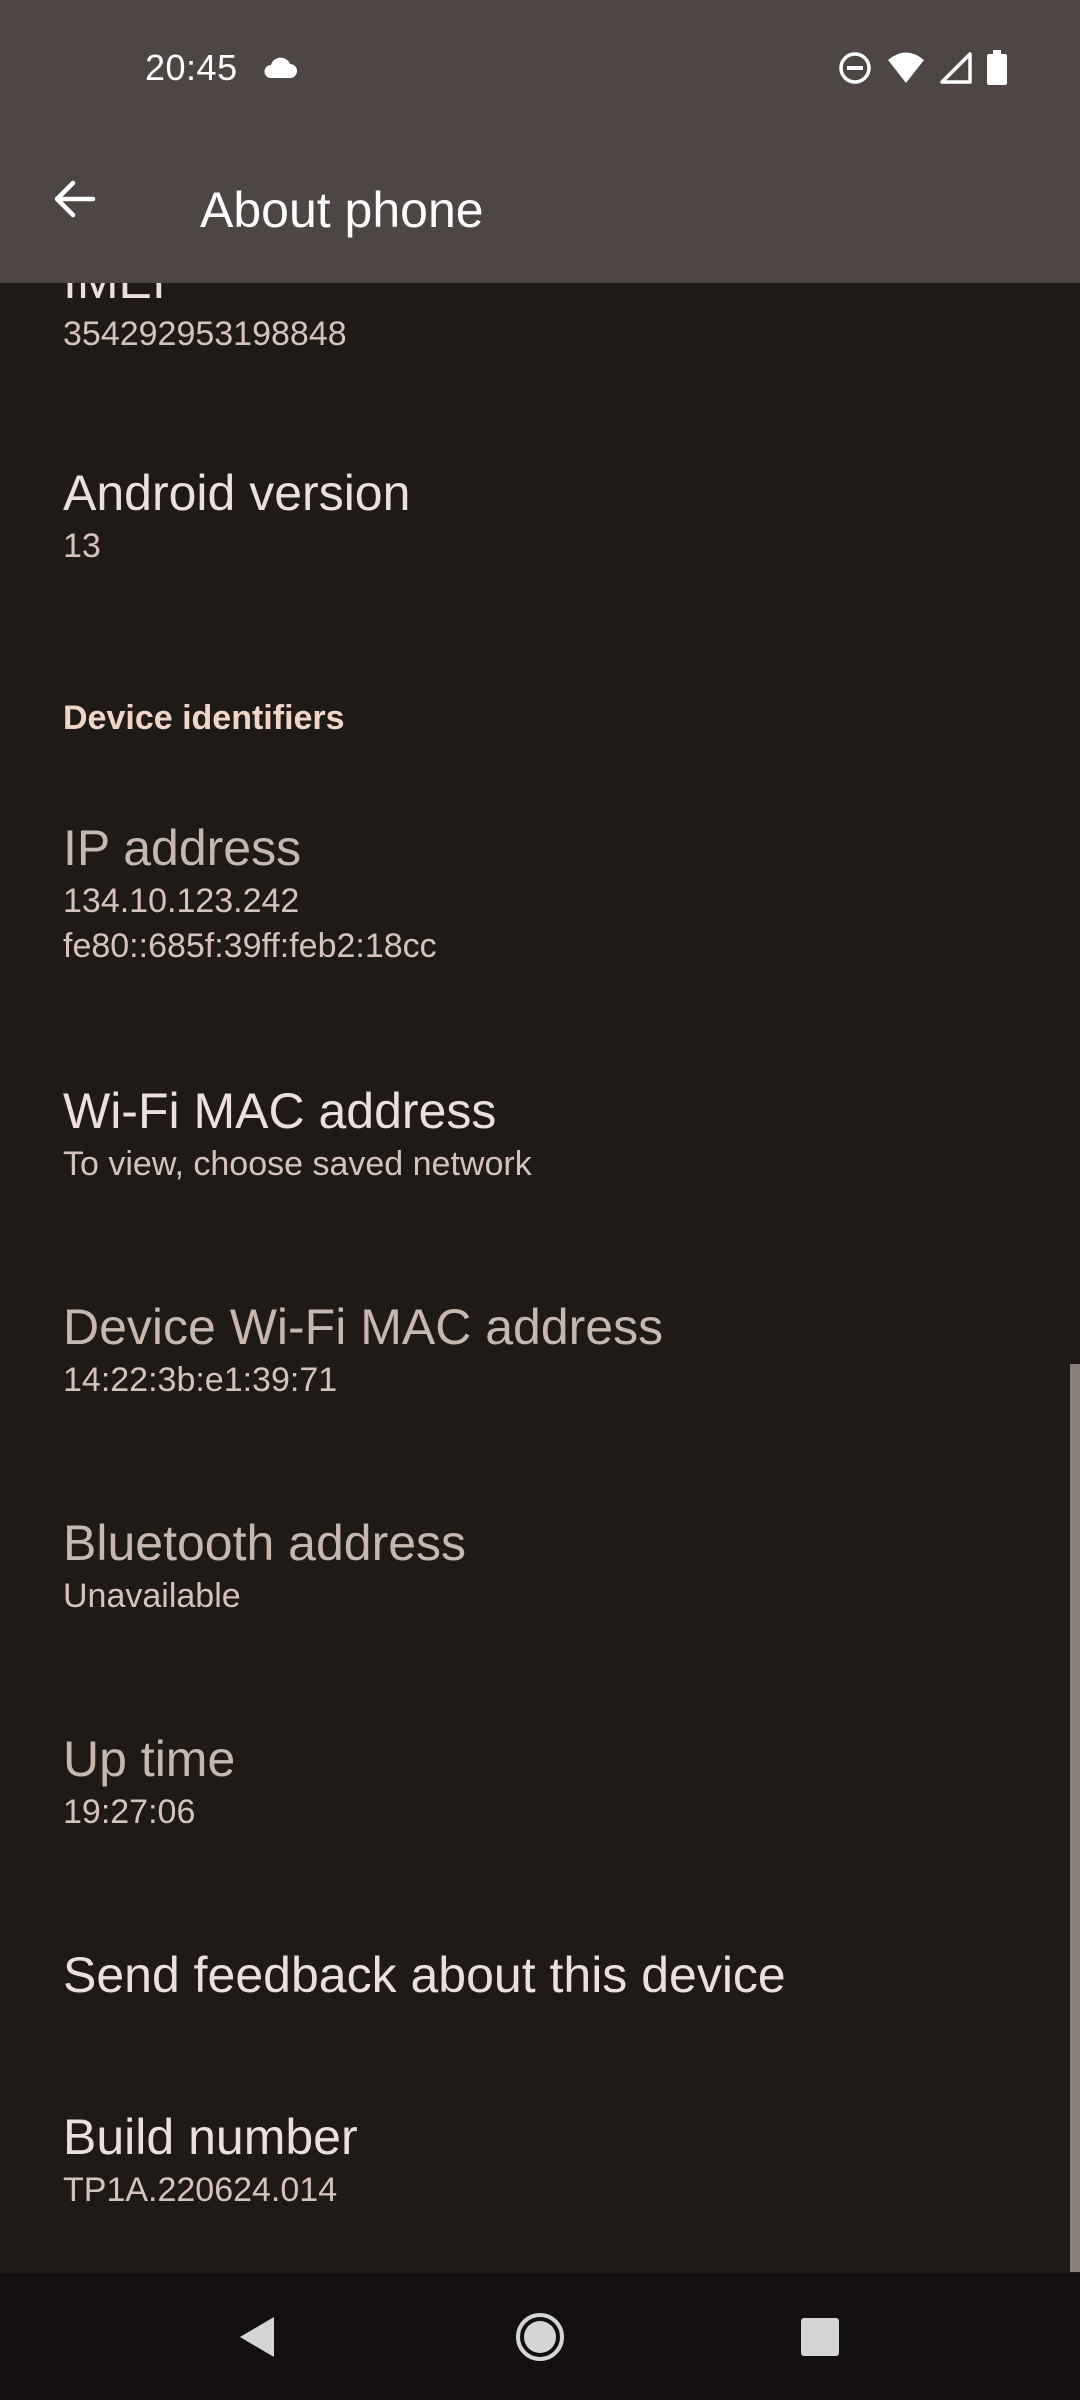  I want to click on android-version-title: Android version, so click(237, 493).